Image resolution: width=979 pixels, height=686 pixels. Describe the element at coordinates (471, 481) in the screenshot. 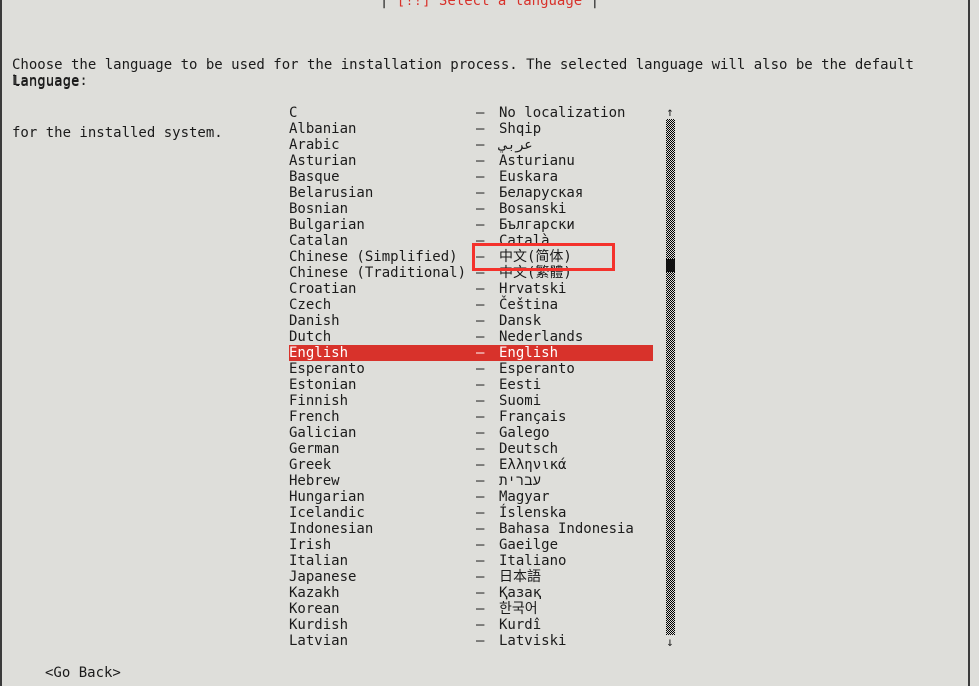

I see `language-list-item: Hebrew – עברית` at that location.